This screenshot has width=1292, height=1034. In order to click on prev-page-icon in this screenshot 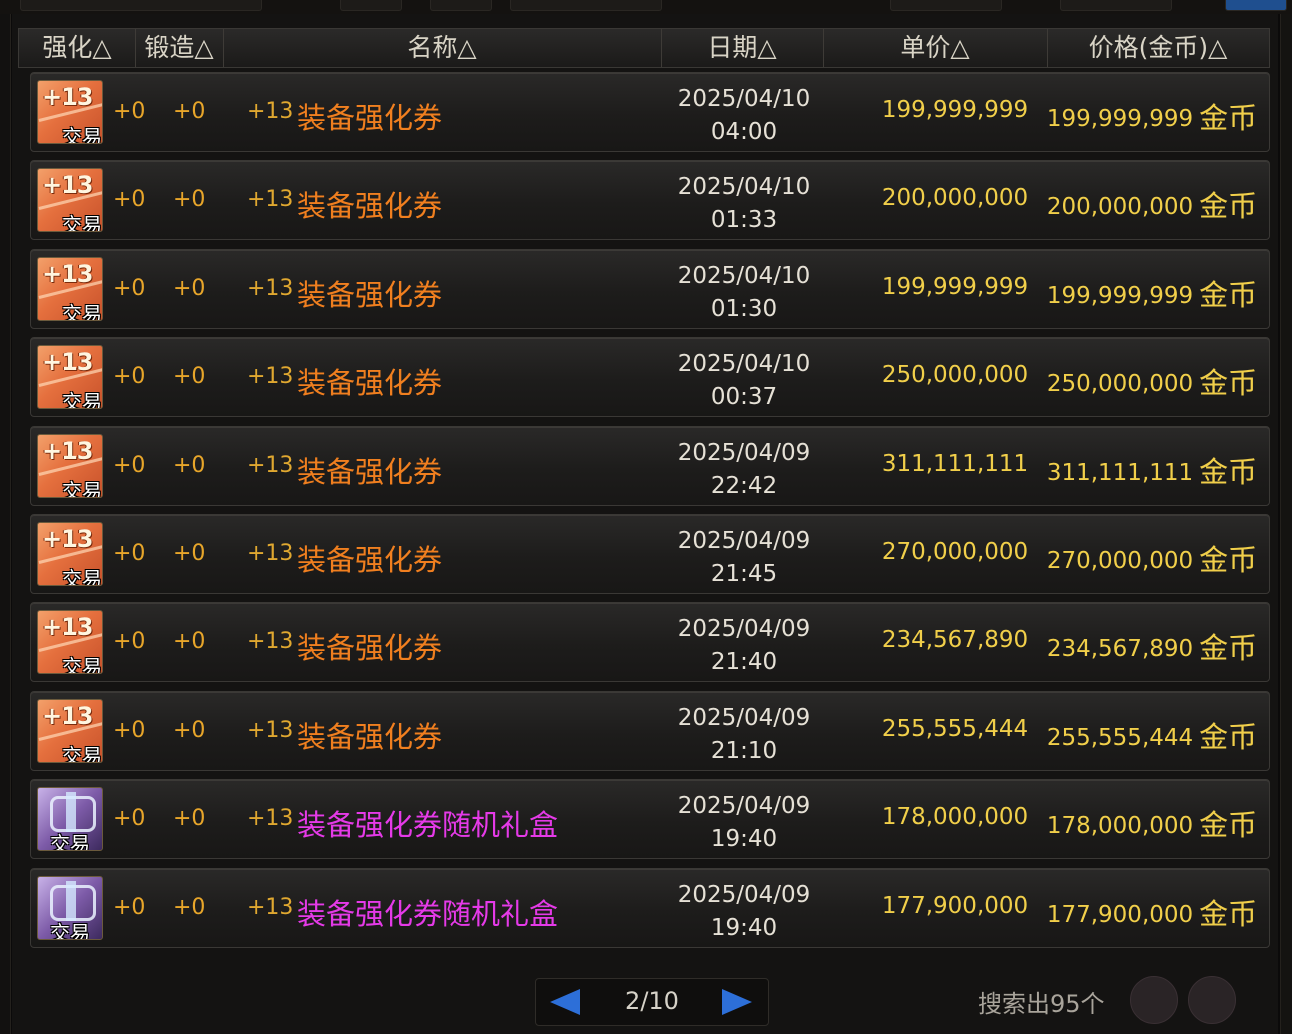, I will do `click(565, 1002)`.